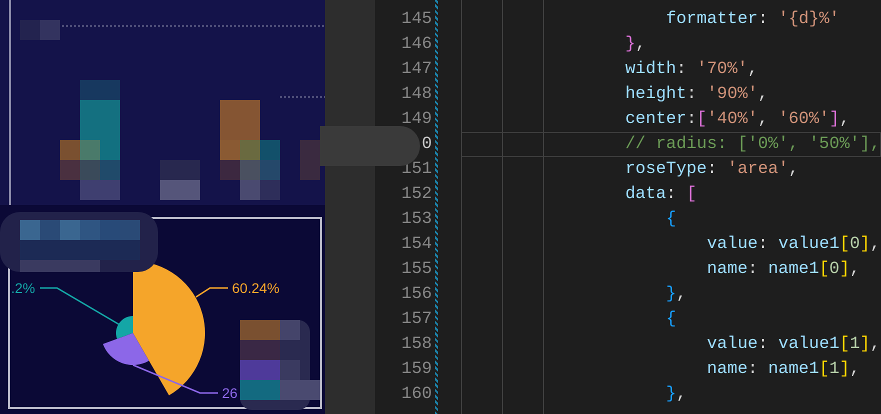 This screenshot has height=414, width=881. I want to click on line-number: 157, so click(416, 319).